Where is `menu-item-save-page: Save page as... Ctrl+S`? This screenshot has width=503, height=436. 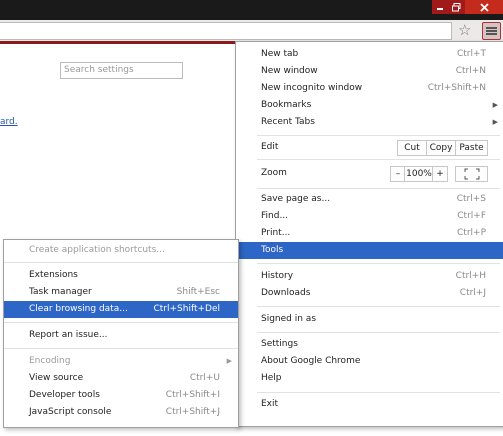 menu-item-save-page: Save page as... Ctrl+S is located at coordinates (369, 199).